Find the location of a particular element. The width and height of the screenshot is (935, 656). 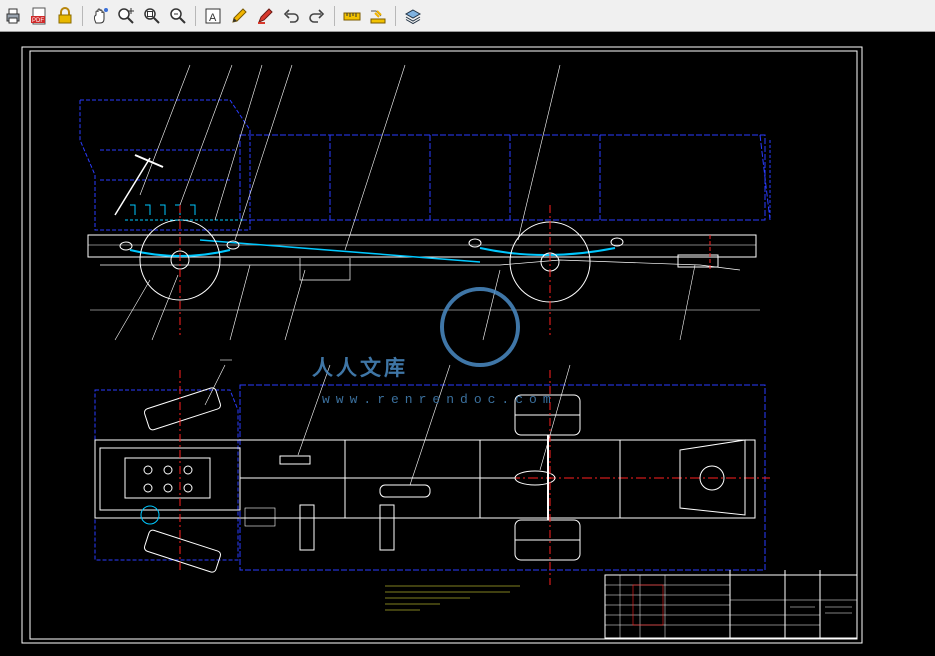

text-button: A is located at coordinates (213, 16).